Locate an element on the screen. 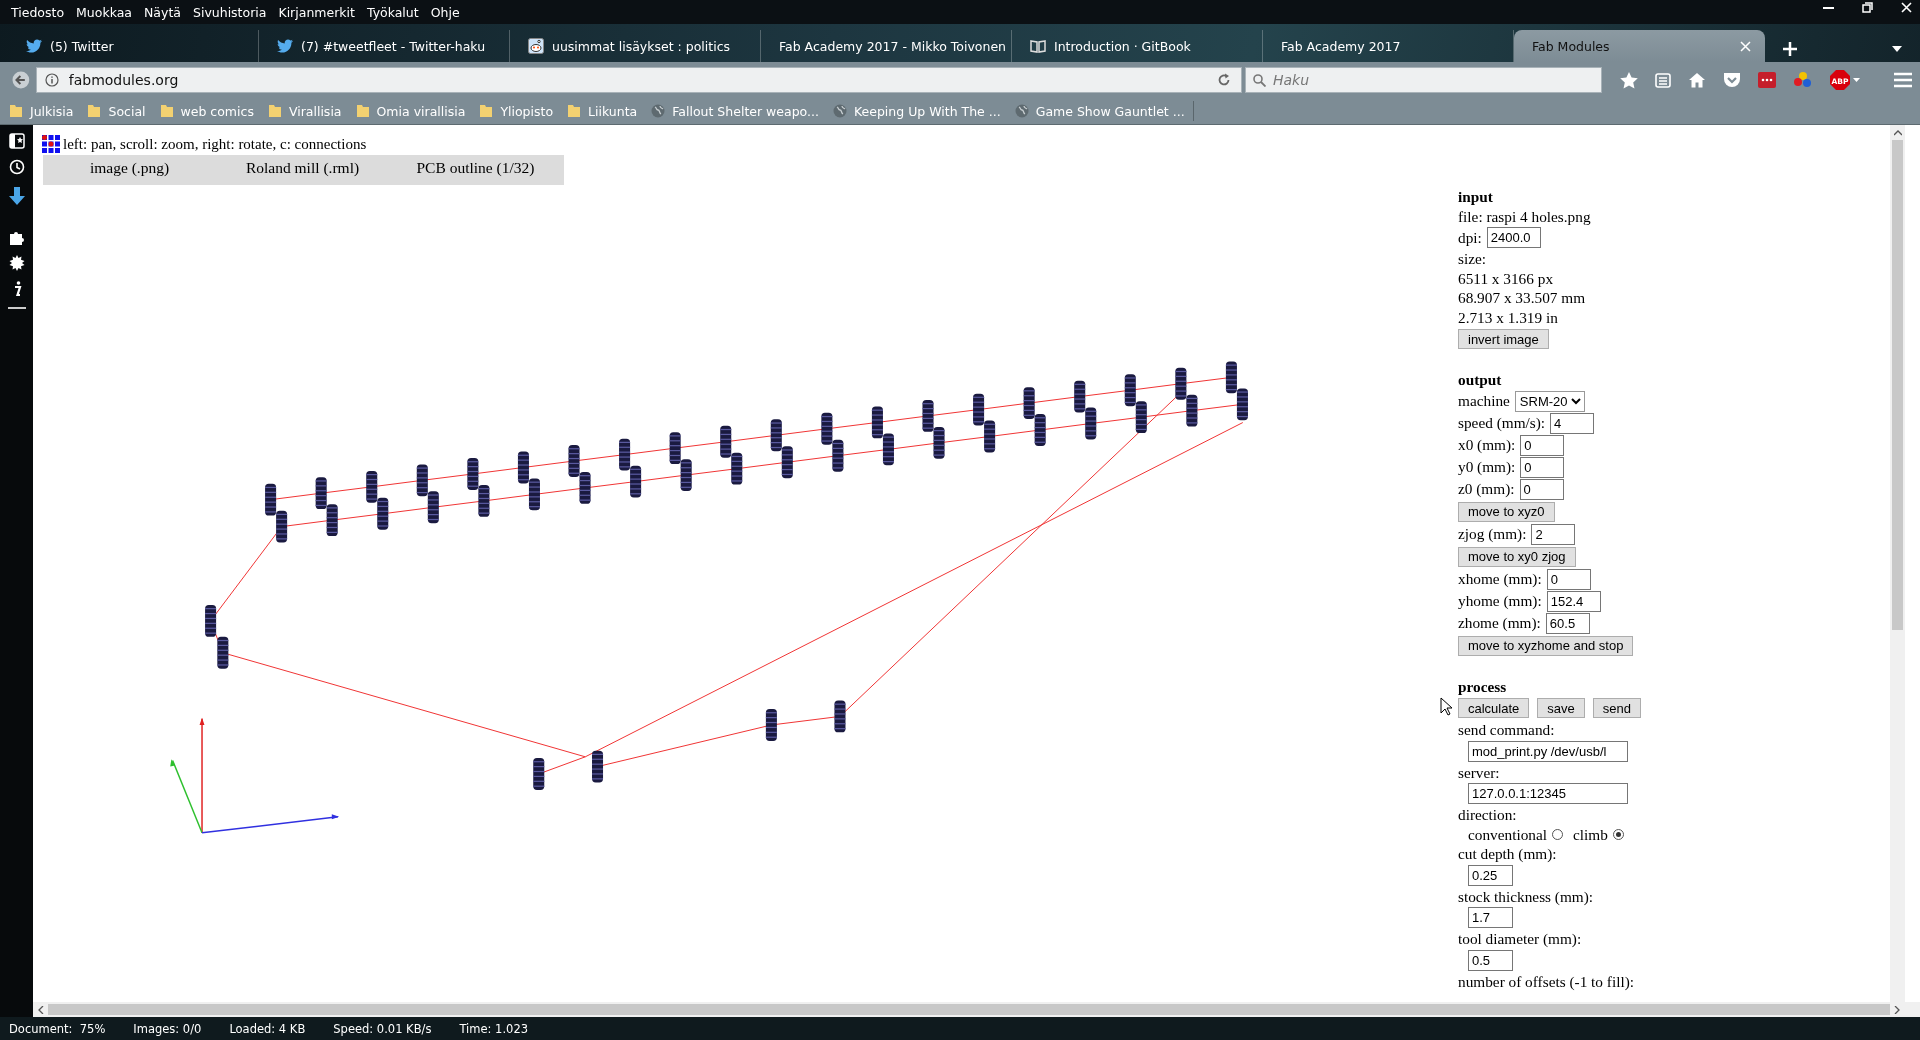 The width and height of the screenshot is (1920, 1040). action-button: move to xyz0 is located at coordinates (1506, 511).